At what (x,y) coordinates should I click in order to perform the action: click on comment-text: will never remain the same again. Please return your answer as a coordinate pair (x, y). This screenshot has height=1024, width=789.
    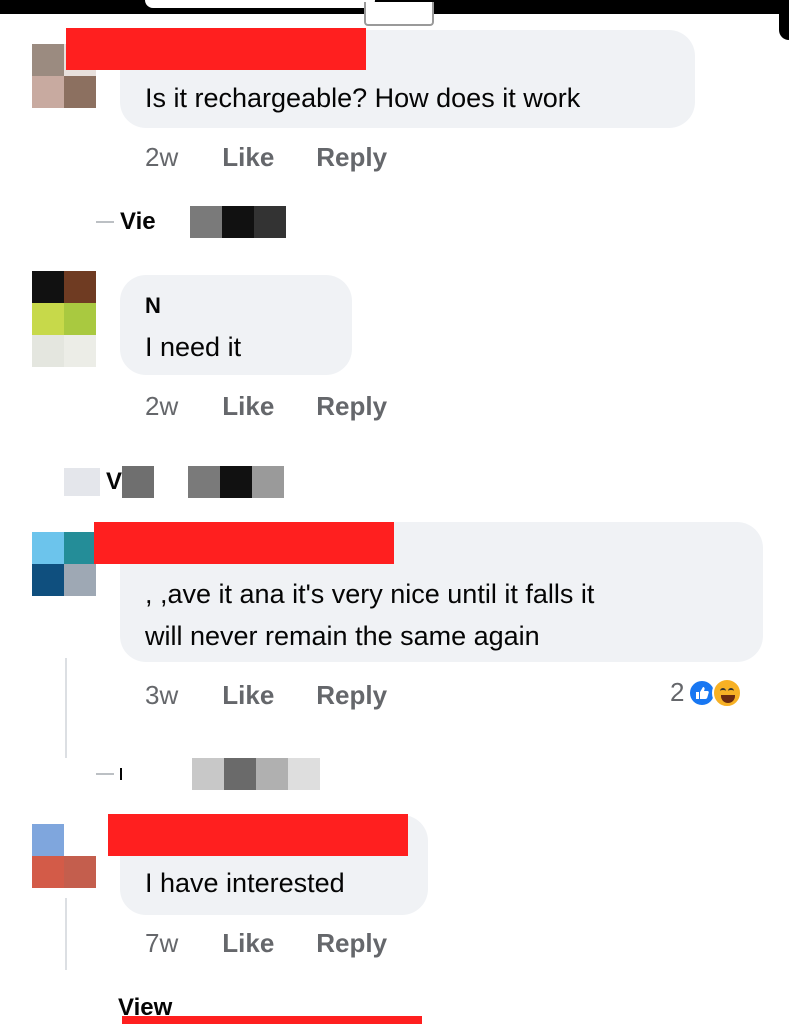
    Looking at the image, I should click on (342, 636).